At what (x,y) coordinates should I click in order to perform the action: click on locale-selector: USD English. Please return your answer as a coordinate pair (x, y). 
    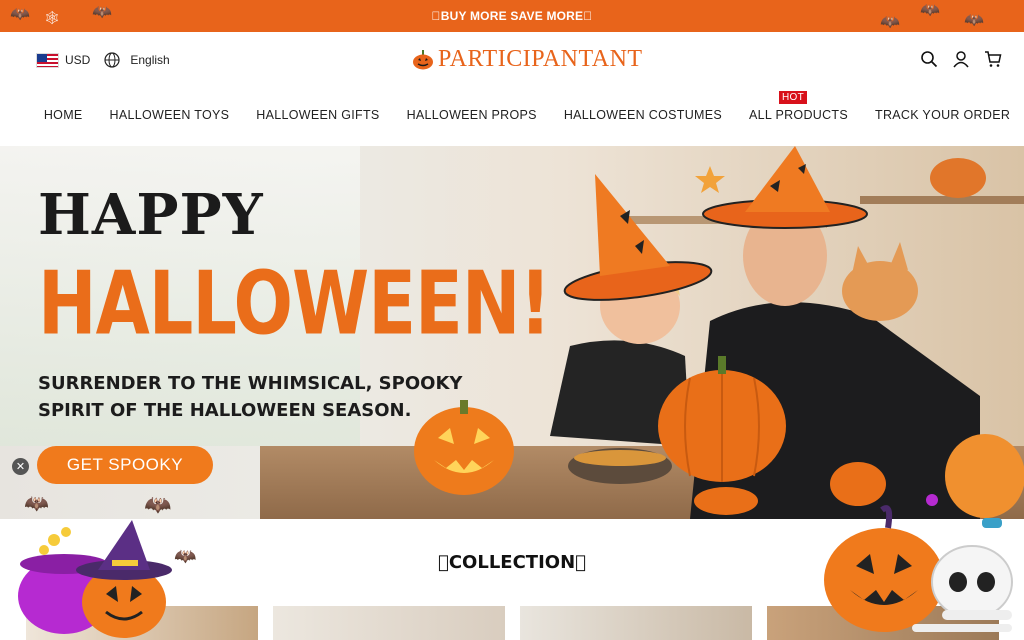
    Looking at the image, I should click on (103, 60).